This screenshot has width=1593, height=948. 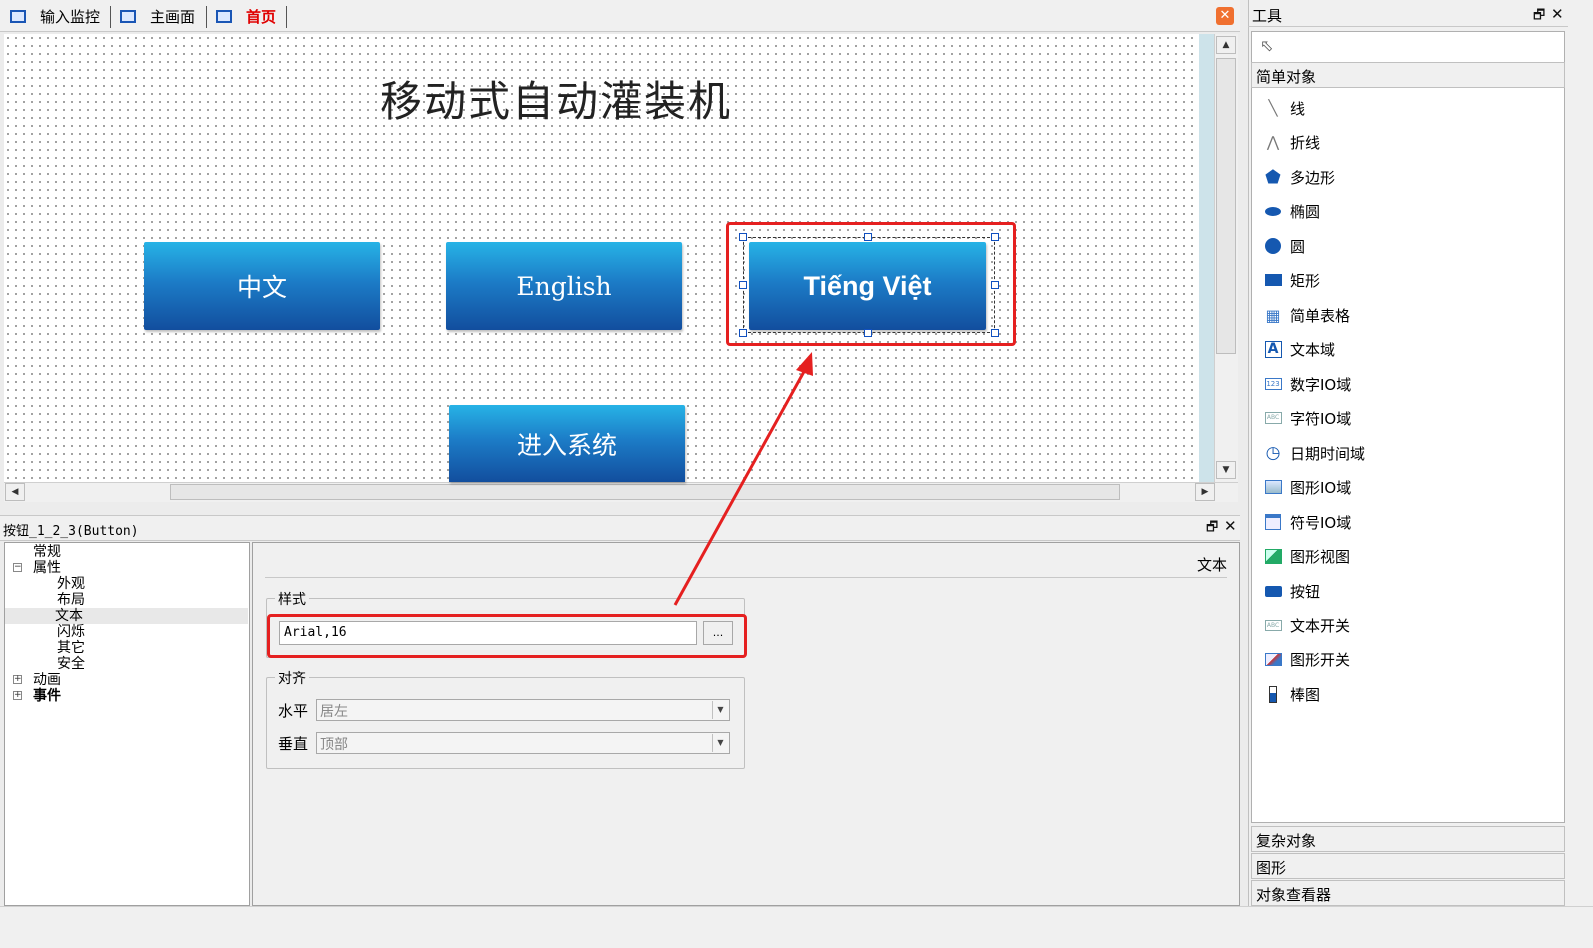 What do you see at coordinates (1273, 591) in the screenshot?
I see `button-icon` at bounding box center [1273, 591].